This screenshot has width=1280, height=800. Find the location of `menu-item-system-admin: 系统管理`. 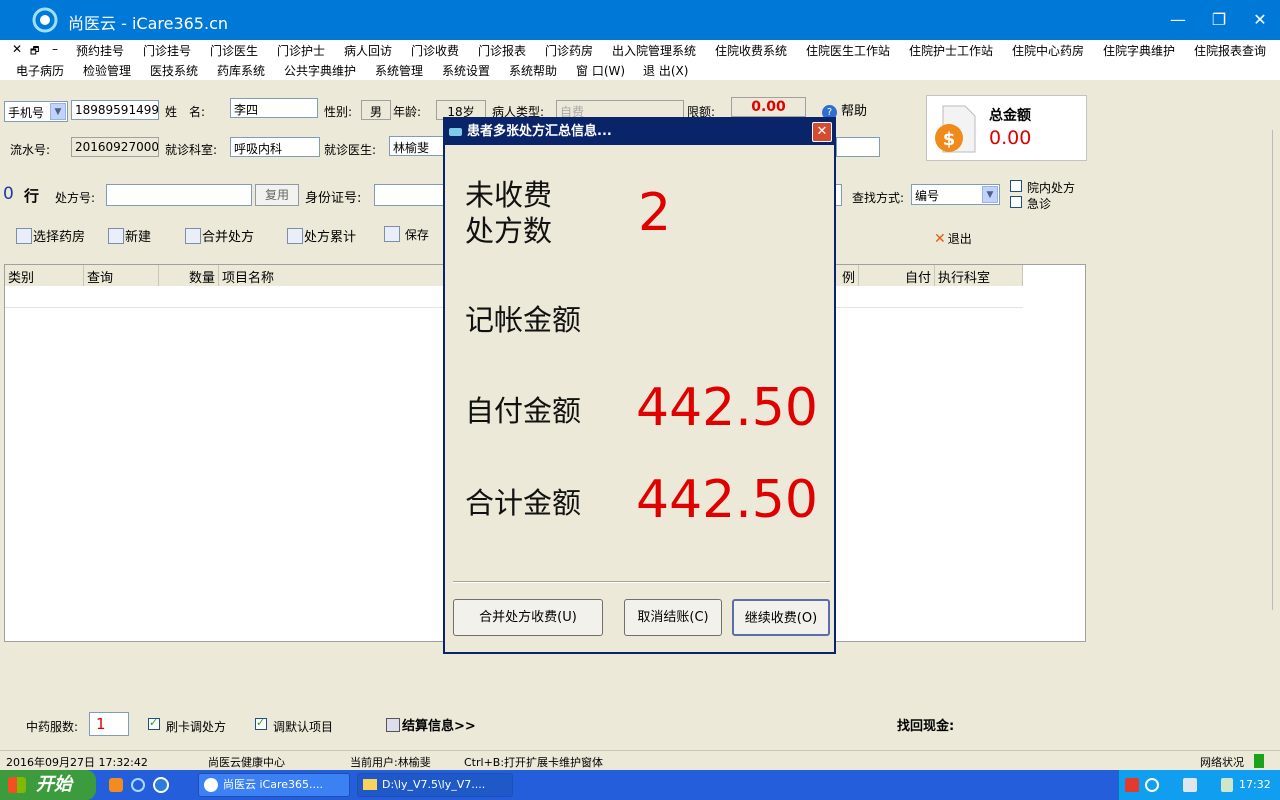

menu-item-system-admin: 系统管理 is located at coordinates (399, 70).